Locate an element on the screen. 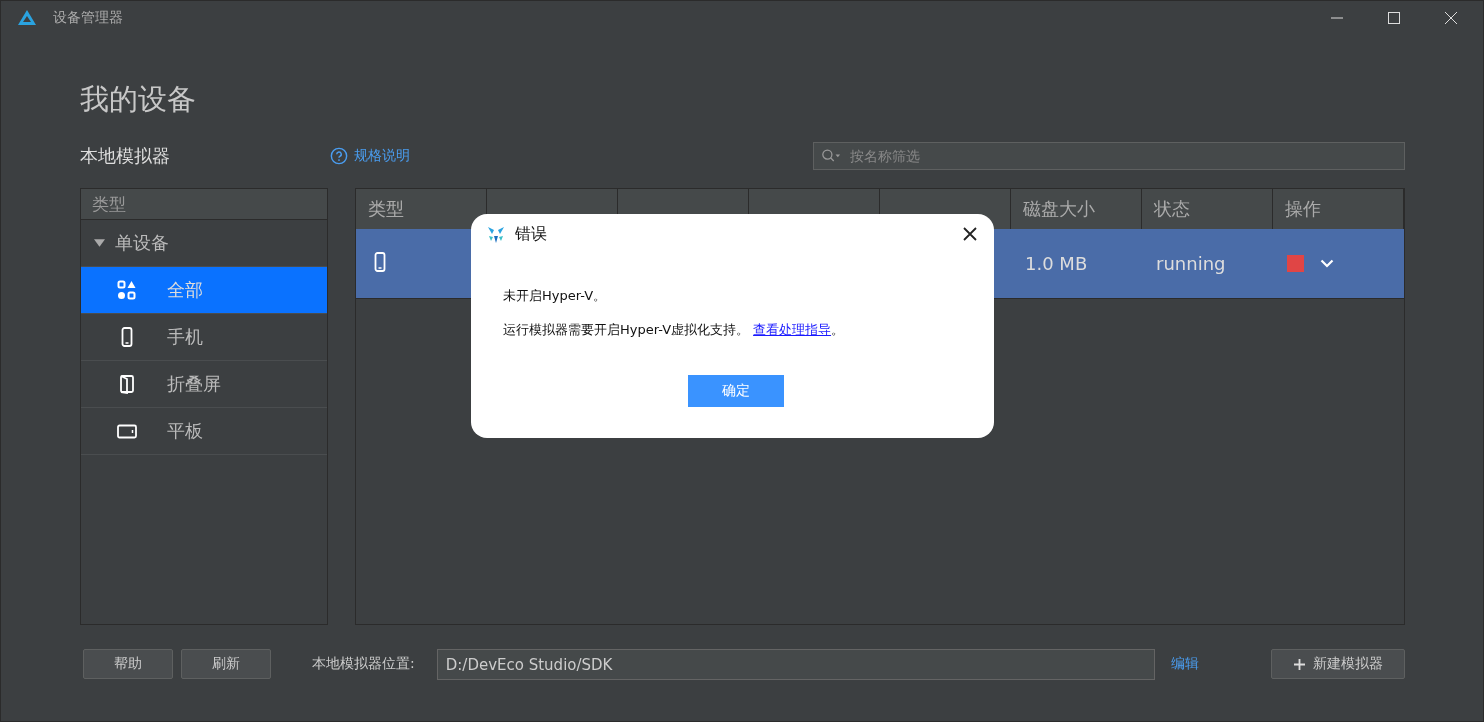 This screenshot has height=722, width=1484. table-cell: 1.0 MB is located at coordinates (1056, 263).